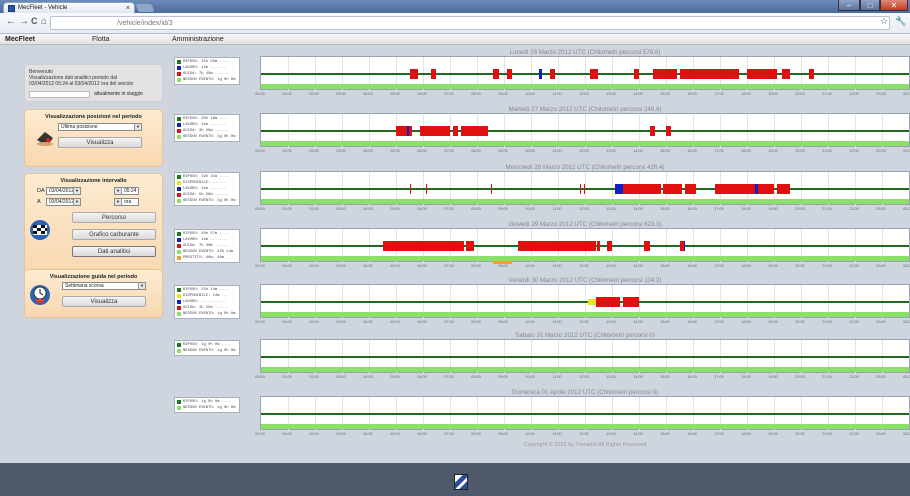 This screenshot has width=910, height=496. I want to click on brand-logo: MecFleet, so click(20, 39).